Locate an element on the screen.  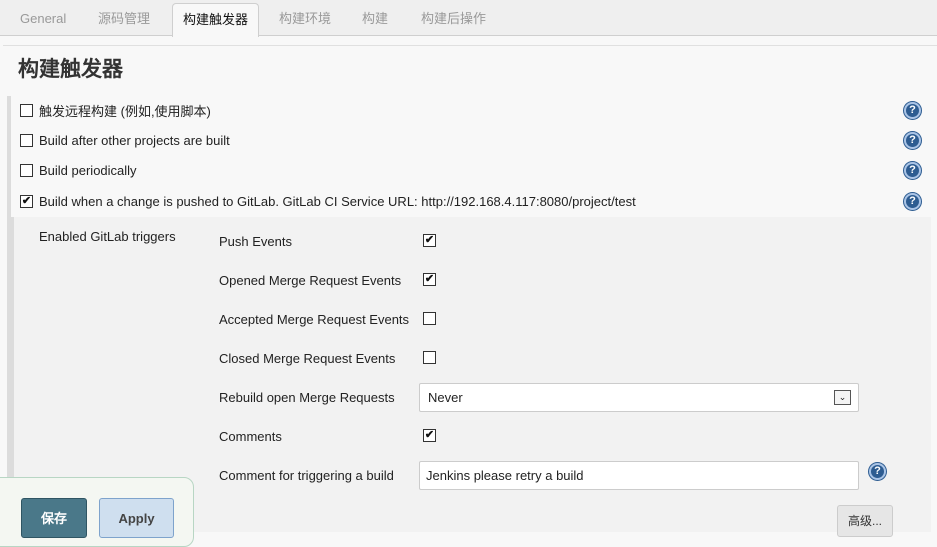
save-button: 保存 is located at coordinates (54, 518).